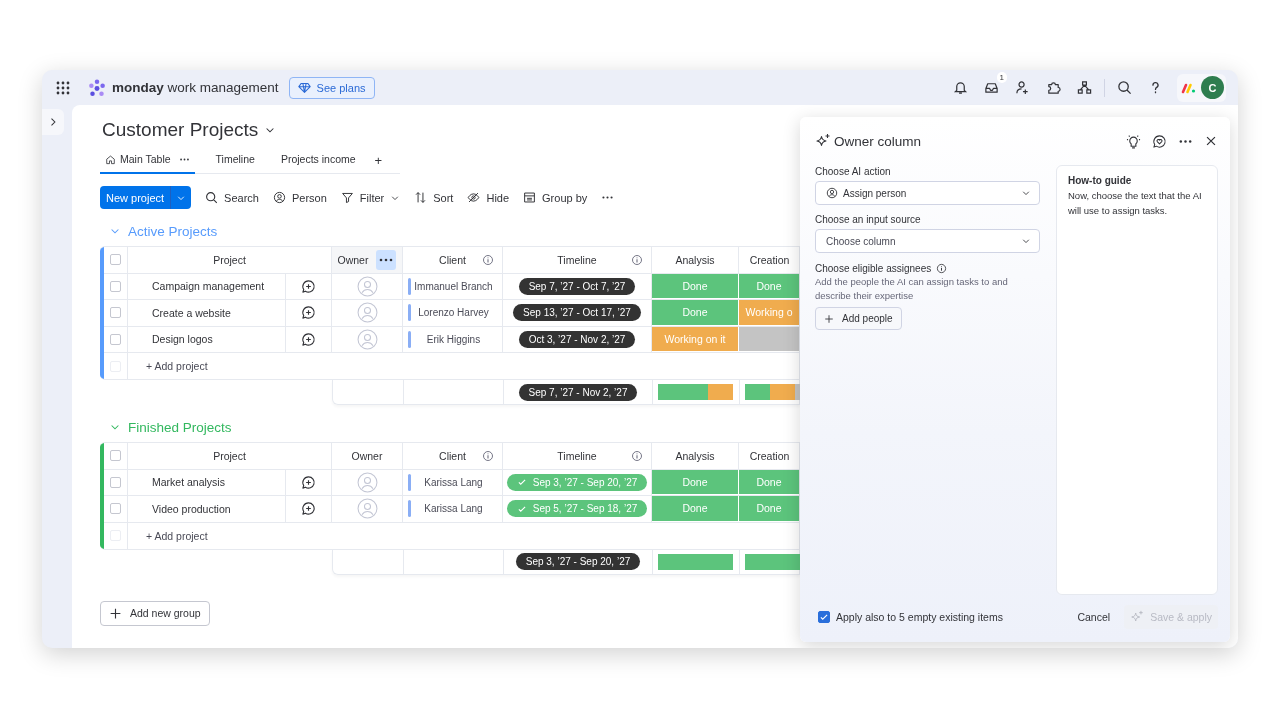 This screenshot has height=720, width=1280. Describe the element at coordinates (577, 313) in the screenshot. I see `timeline-pill: Sep 13, ’27 - Oct 17, ’27` at that location.